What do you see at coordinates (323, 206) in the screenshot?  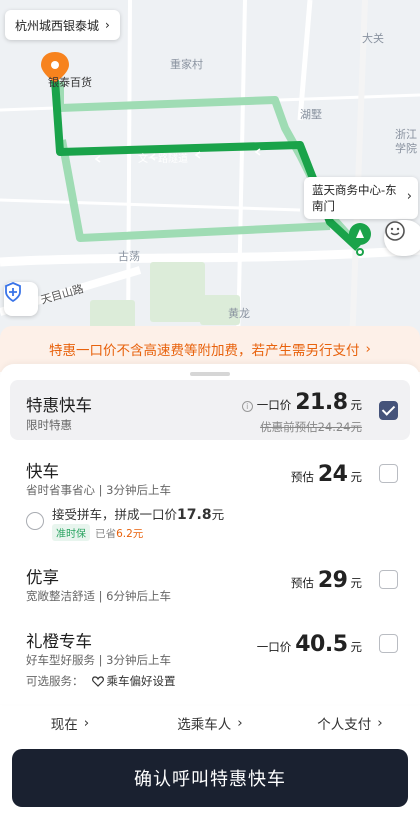 I see `destination-label-line2: 南门` at bounding box center [323, 206].